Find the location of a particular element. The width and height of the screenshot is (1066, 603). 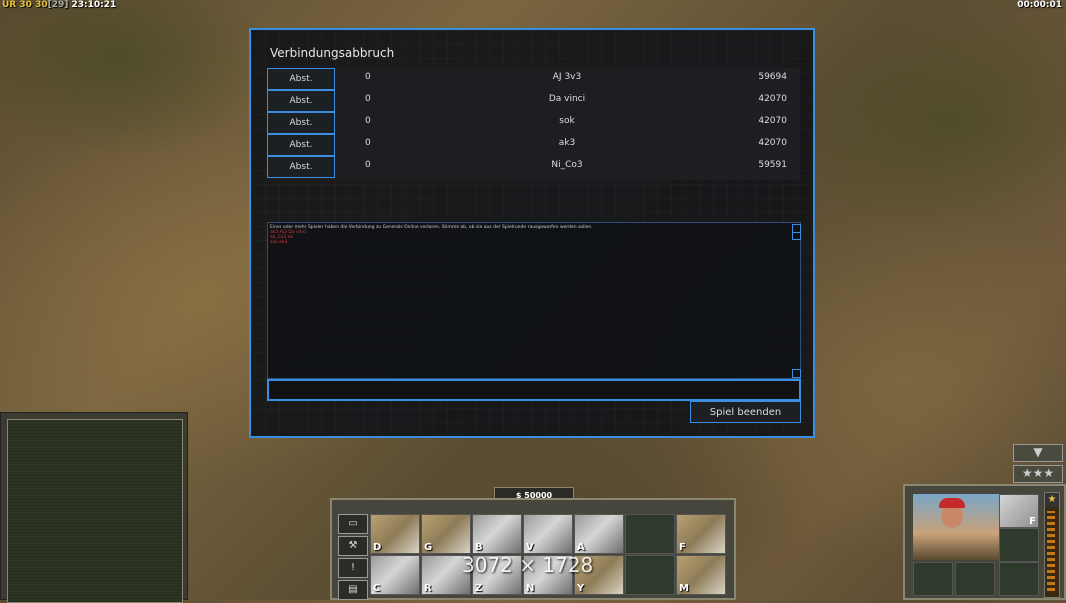

collapse-arrow-icon: ▼ is located at coordinates (1038, 453).